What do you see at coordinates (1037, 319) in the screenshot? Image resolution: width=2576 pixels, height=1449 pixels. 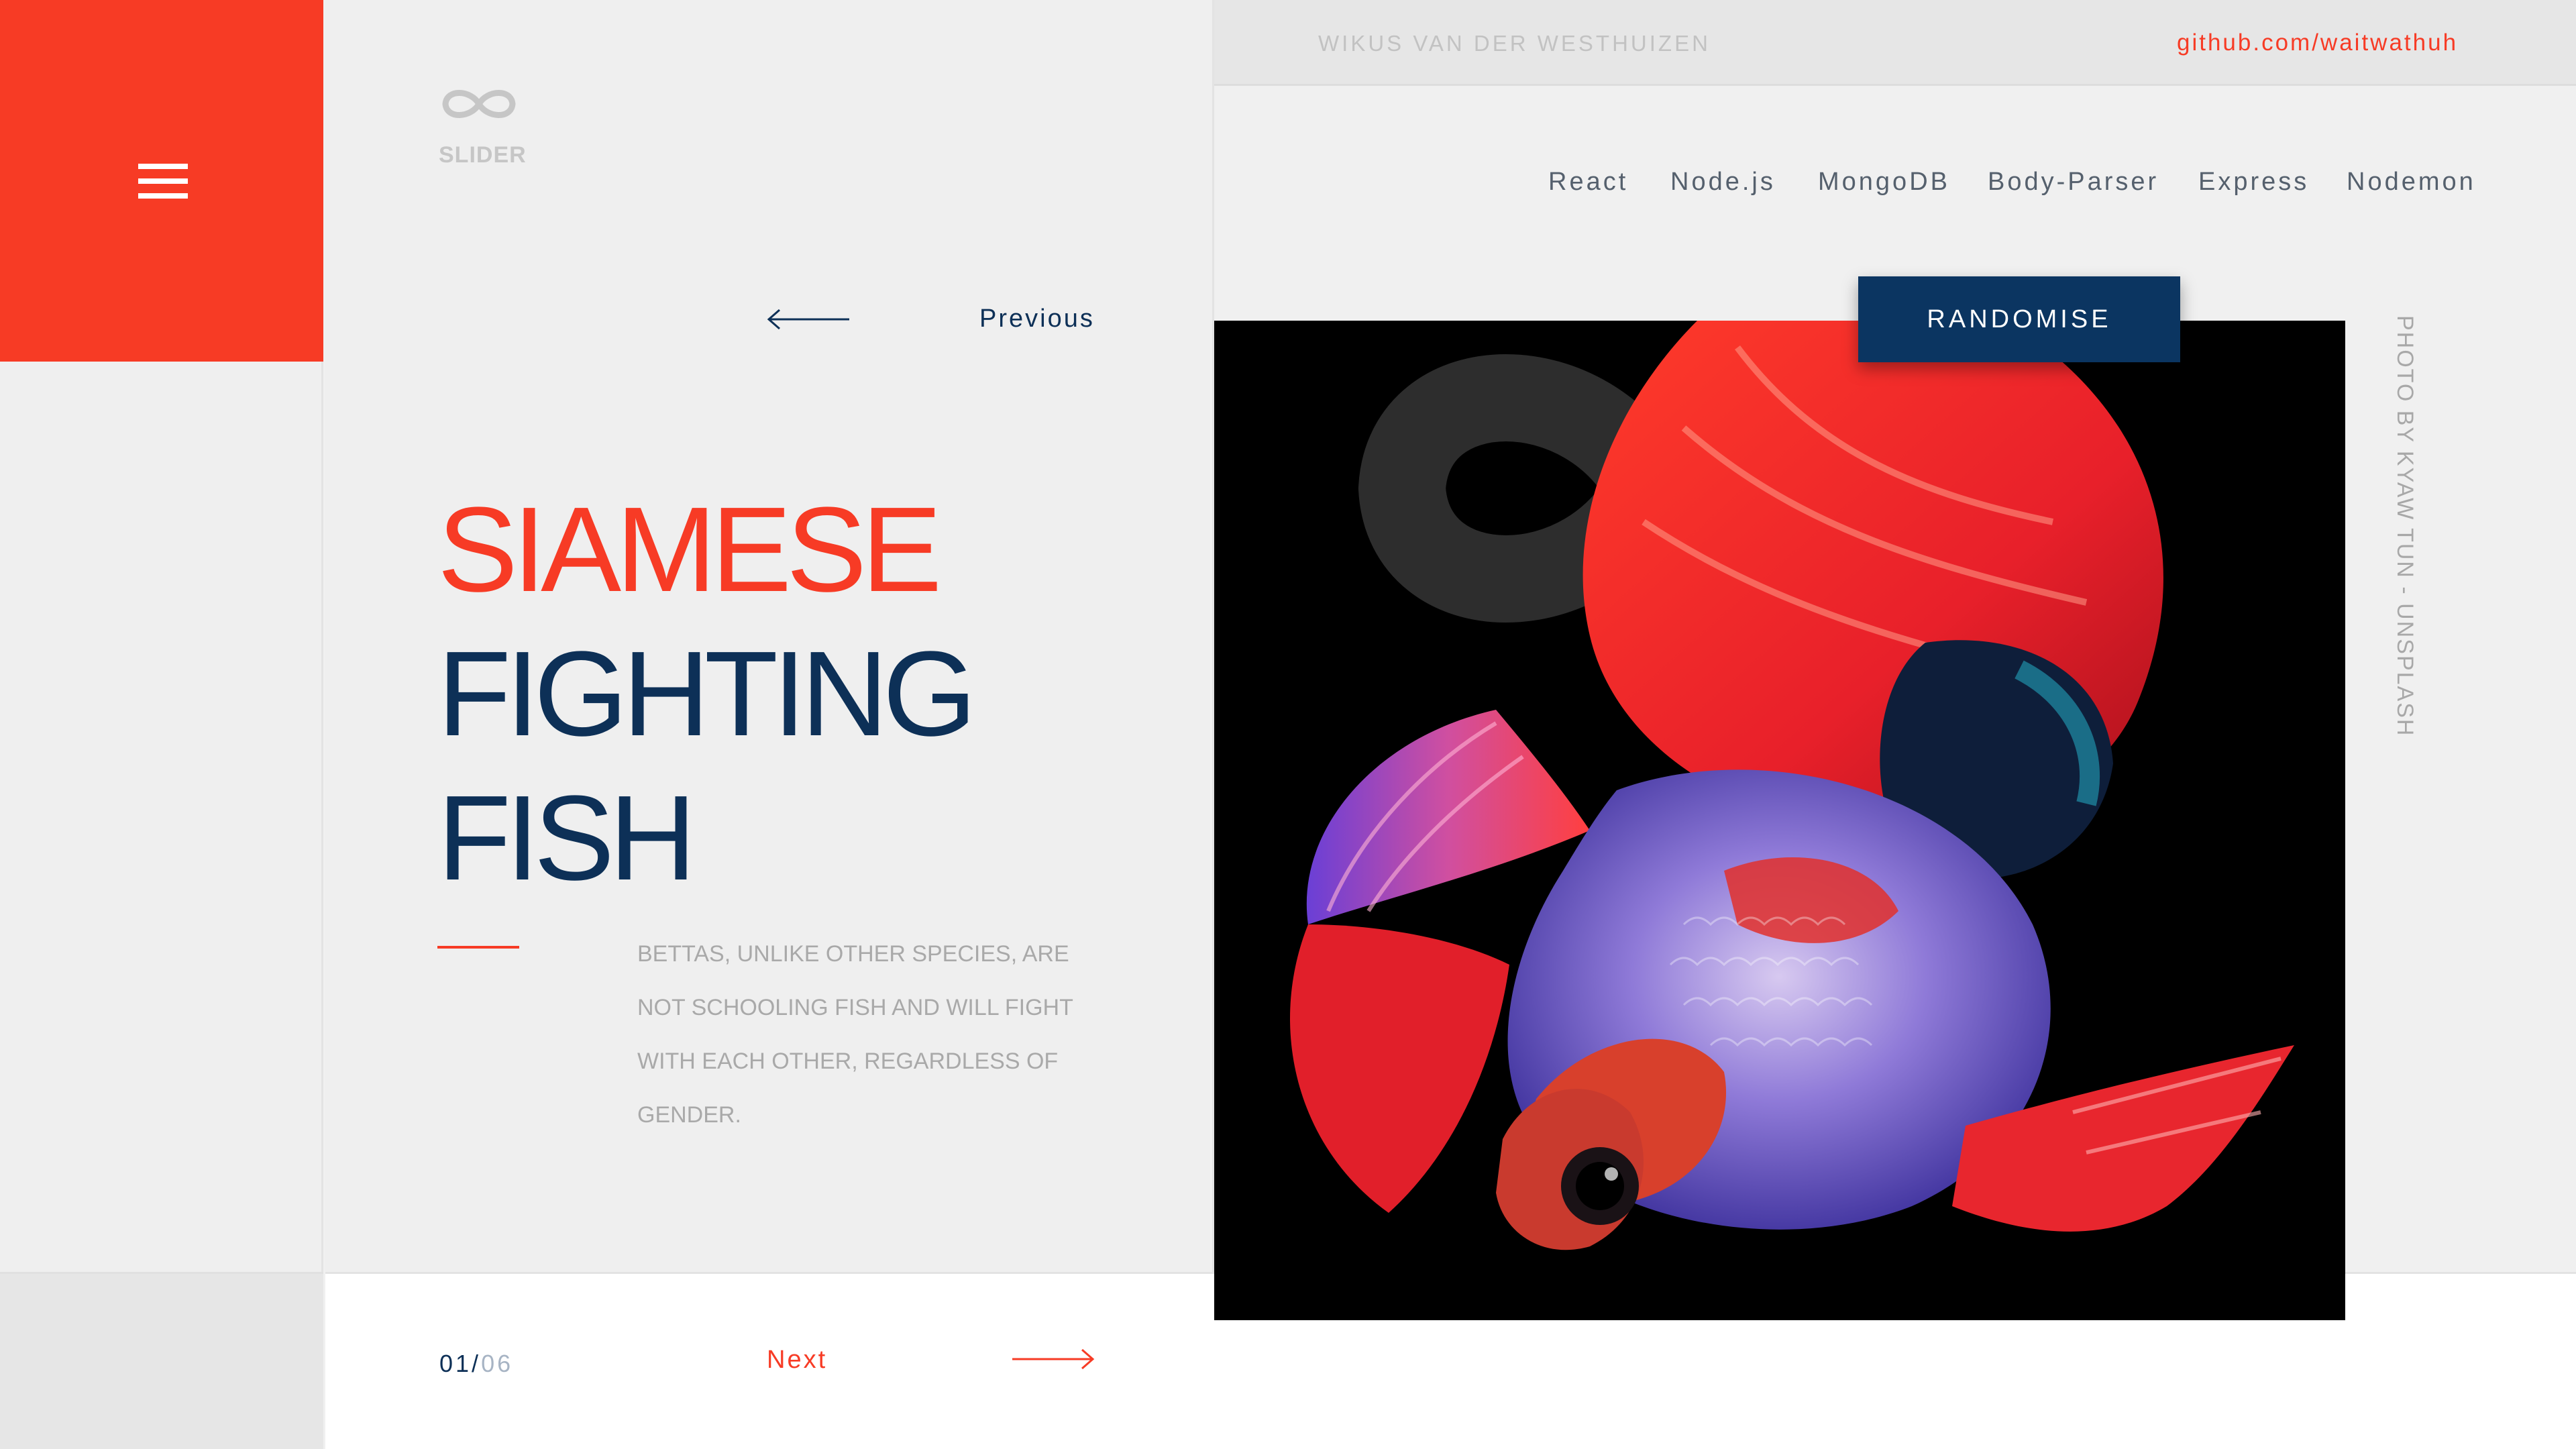 I see `previous-button: Previous` at bounding box center [1037, 319].